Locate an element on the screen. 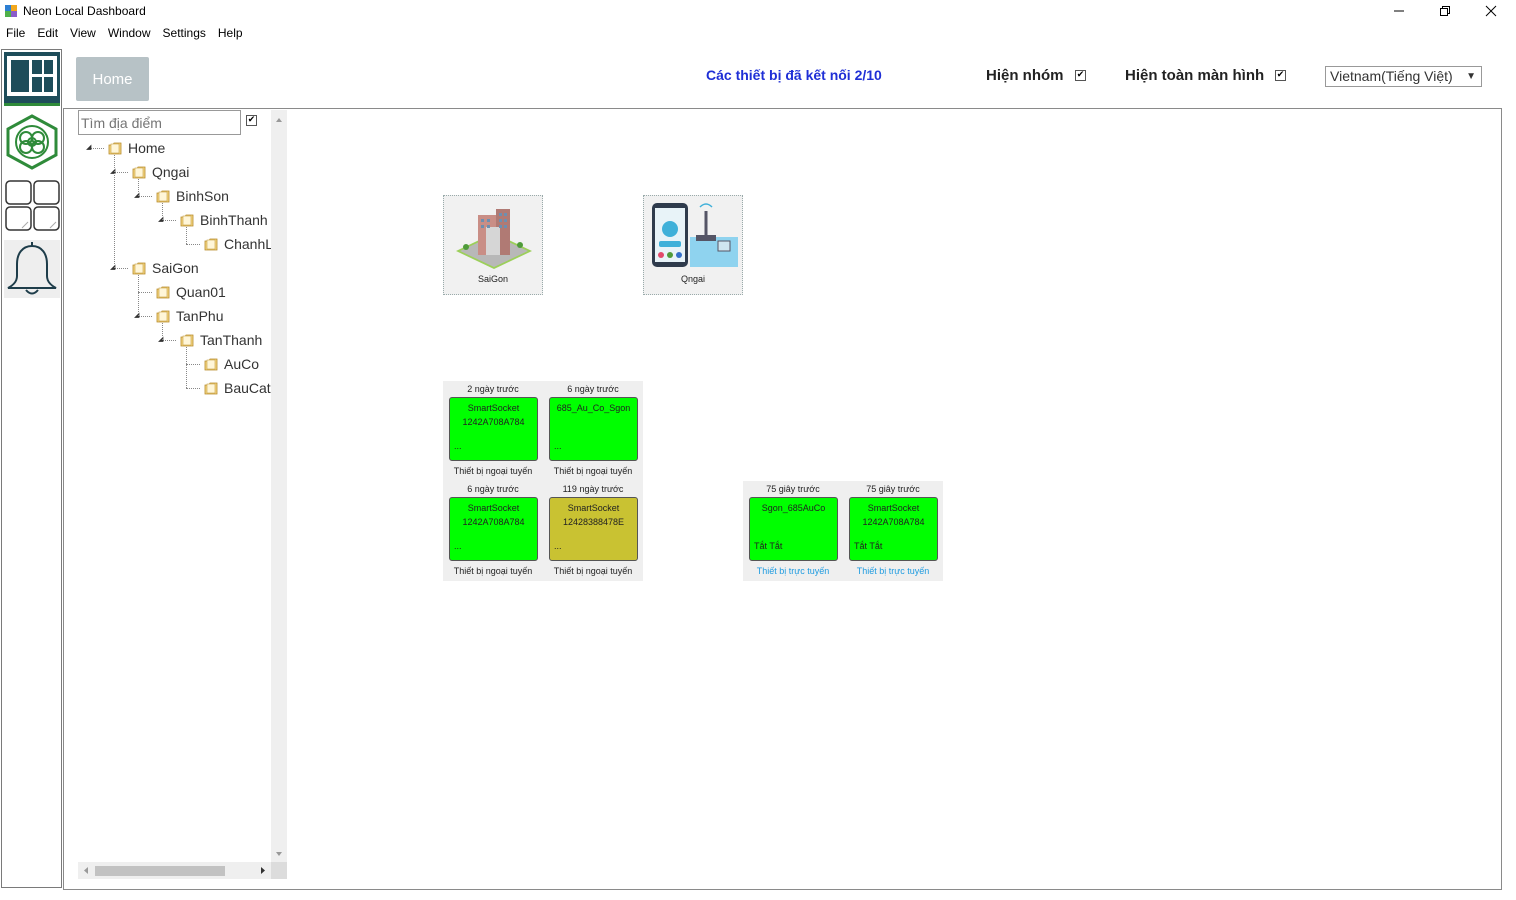  device-tile: Sgon_685AuCo Tắt Tắt is located at coordinates (793, 529).